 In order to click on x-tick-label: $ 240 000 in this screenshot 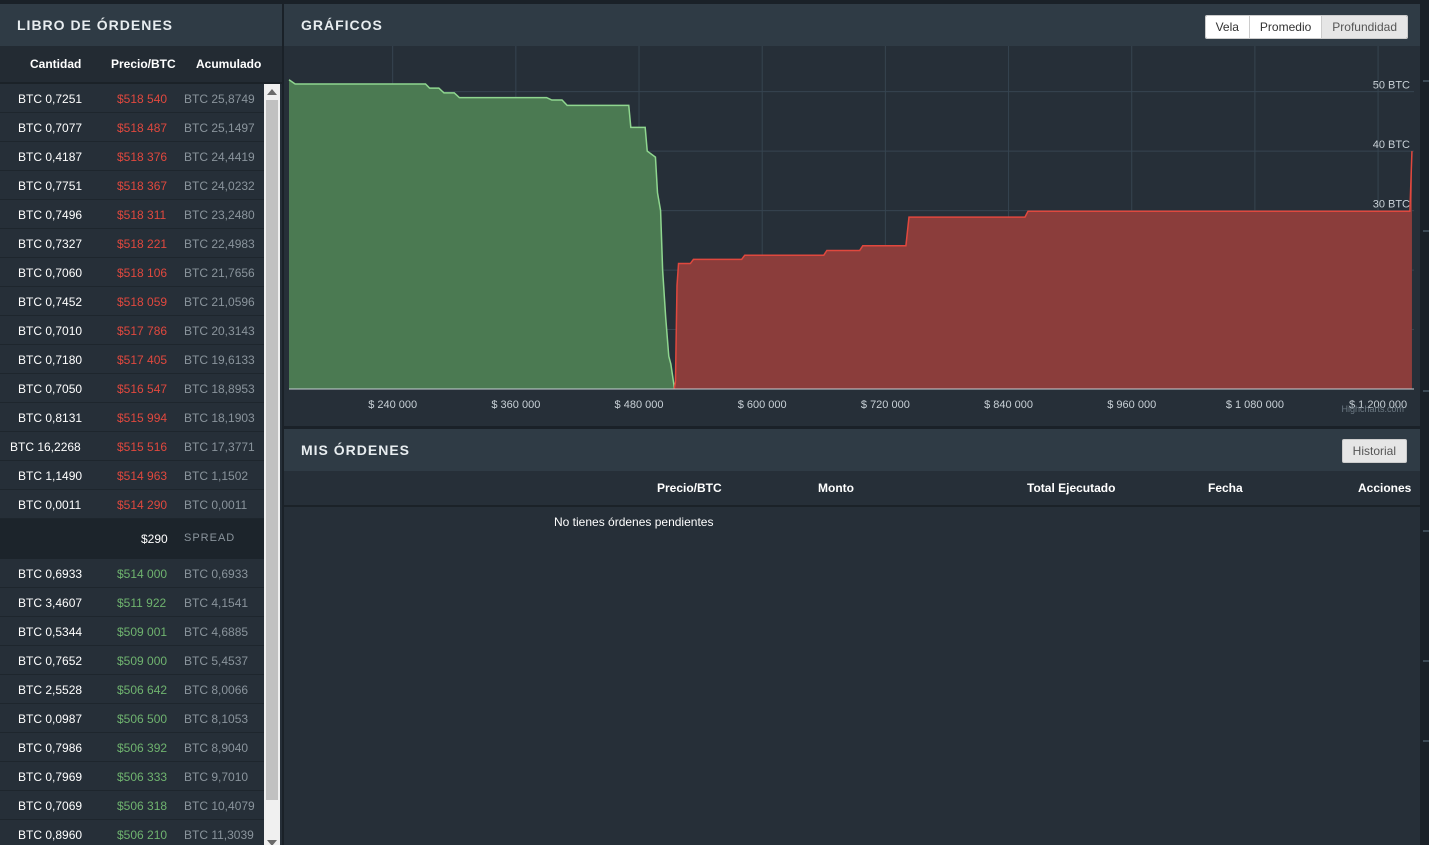, I will do `click(392, 405)`.